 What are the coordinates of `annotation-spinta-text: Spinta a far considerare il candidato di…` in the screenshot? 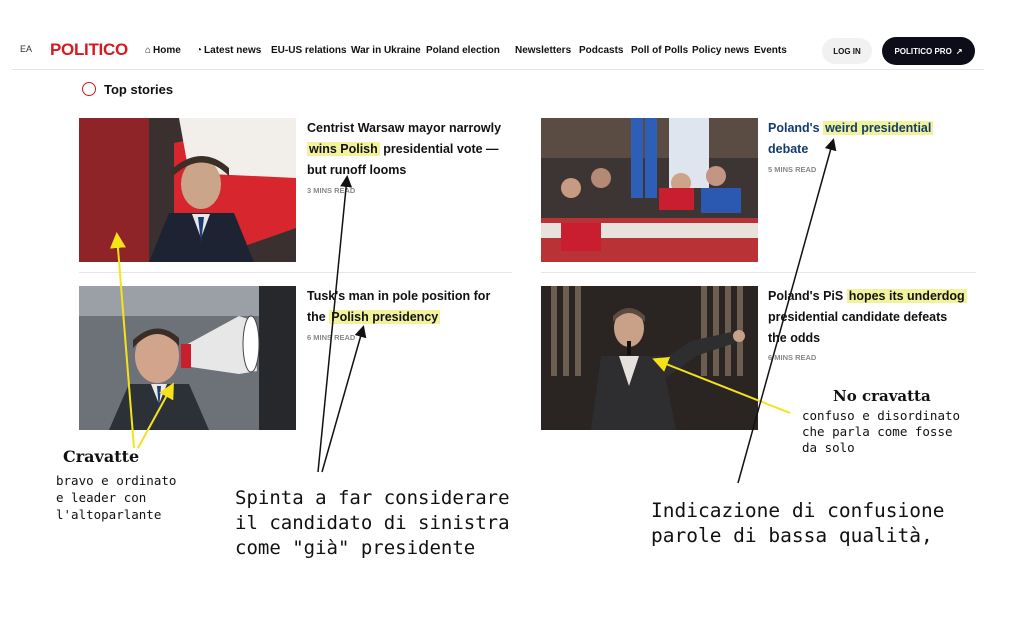 It's located at (372, 523).